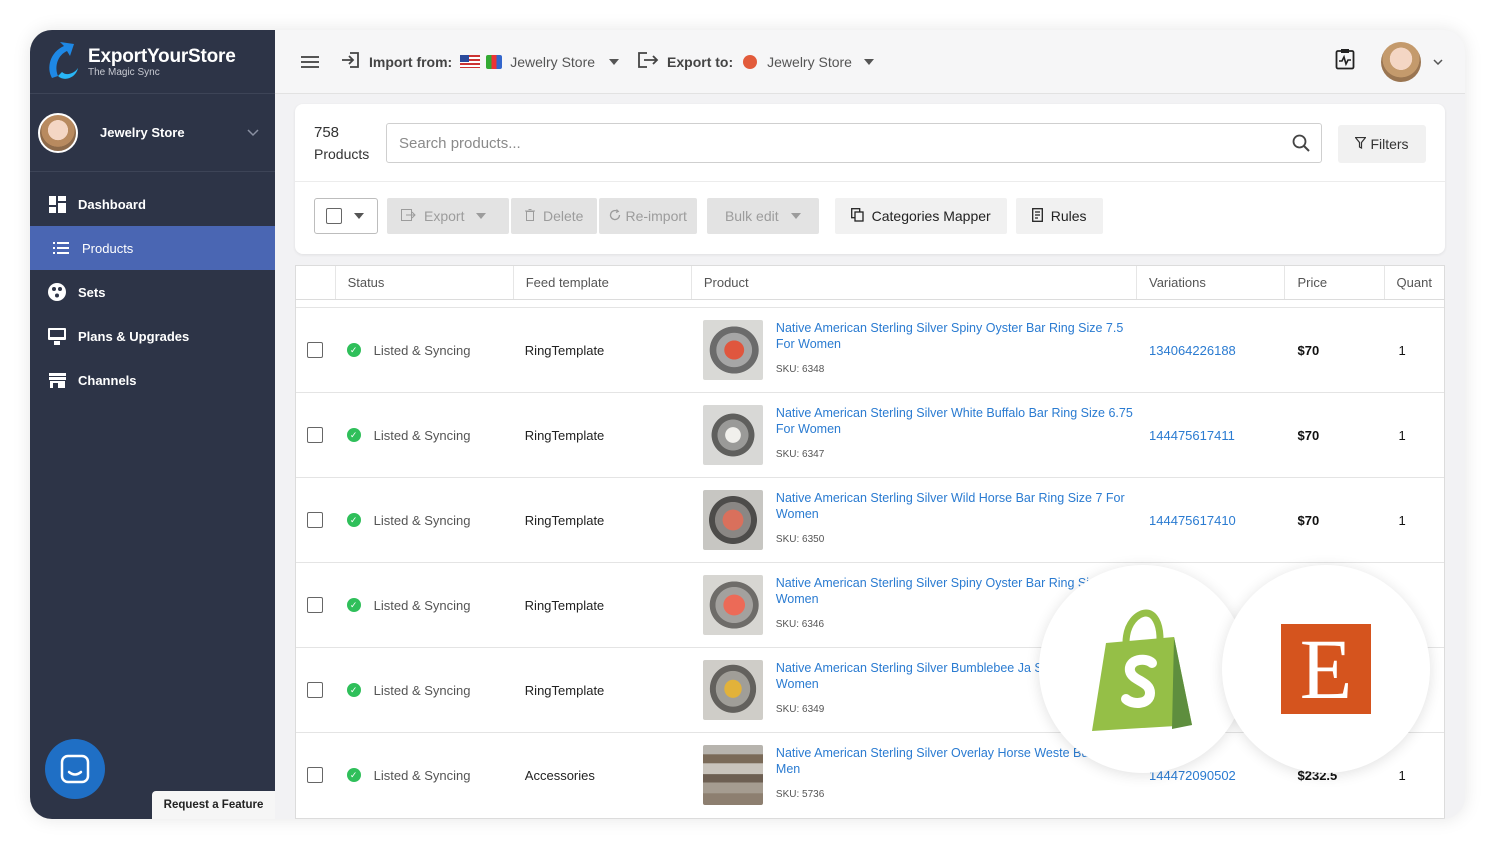 The width and height of the screenshot is (1495, 849). I want to click on sidebar-item-products: Products, so click(152, 248).